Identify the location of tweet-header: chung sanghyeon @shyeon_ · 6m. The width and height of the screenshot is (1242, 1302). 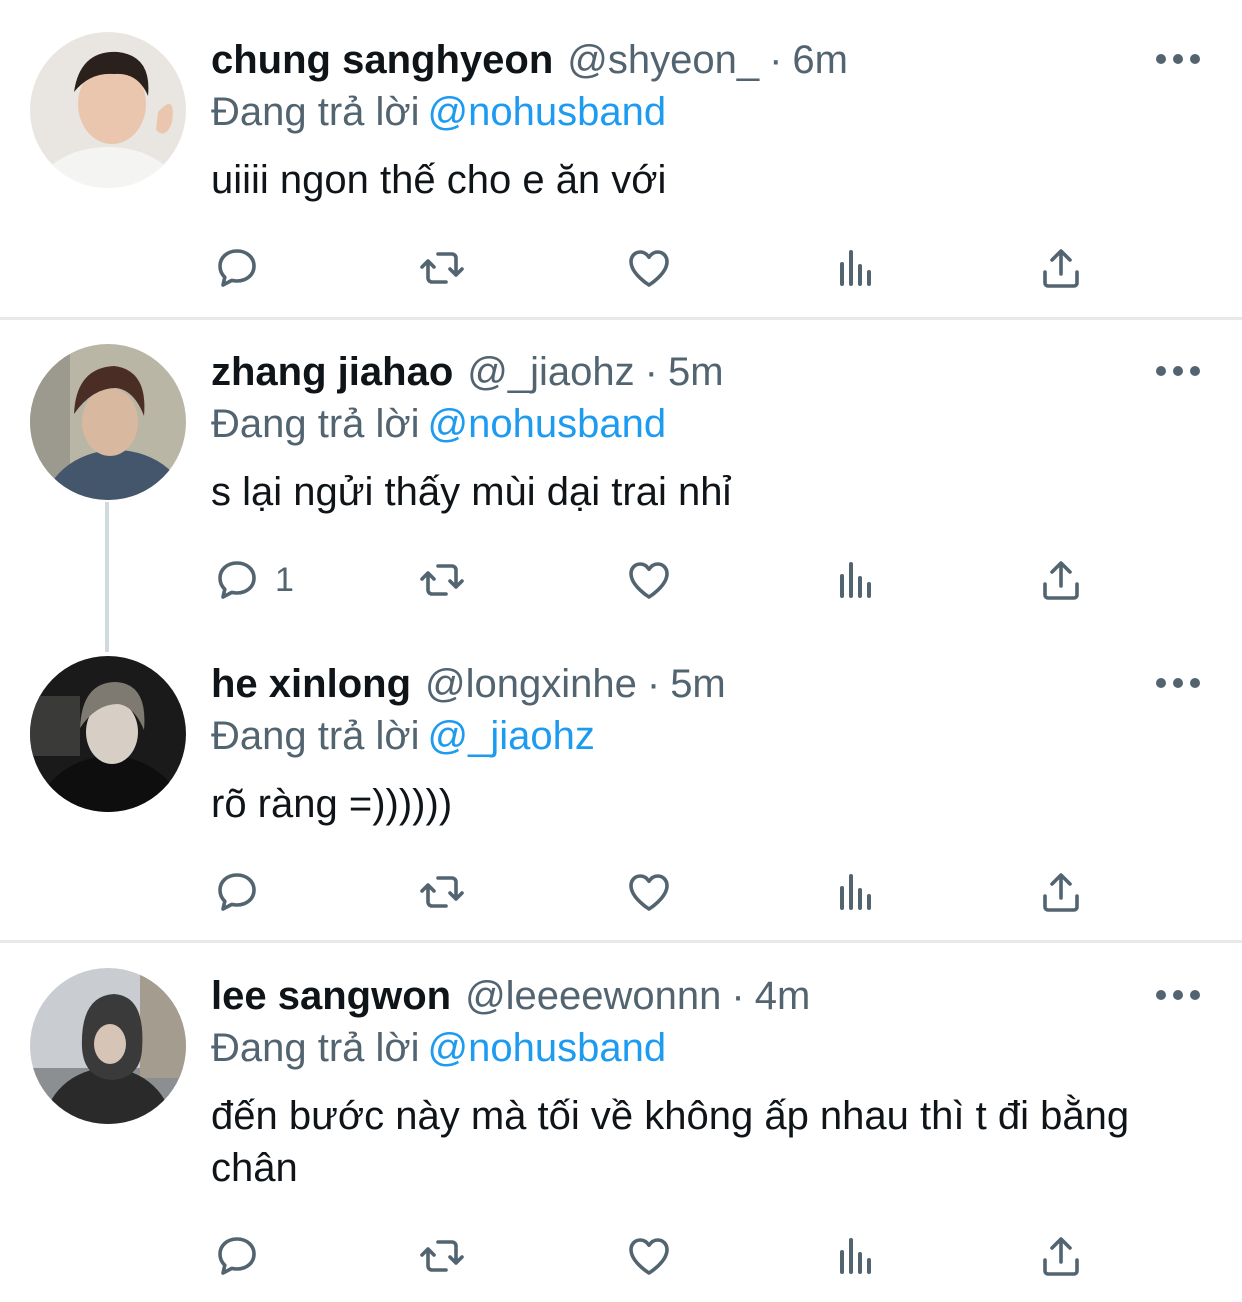
(529, 60).